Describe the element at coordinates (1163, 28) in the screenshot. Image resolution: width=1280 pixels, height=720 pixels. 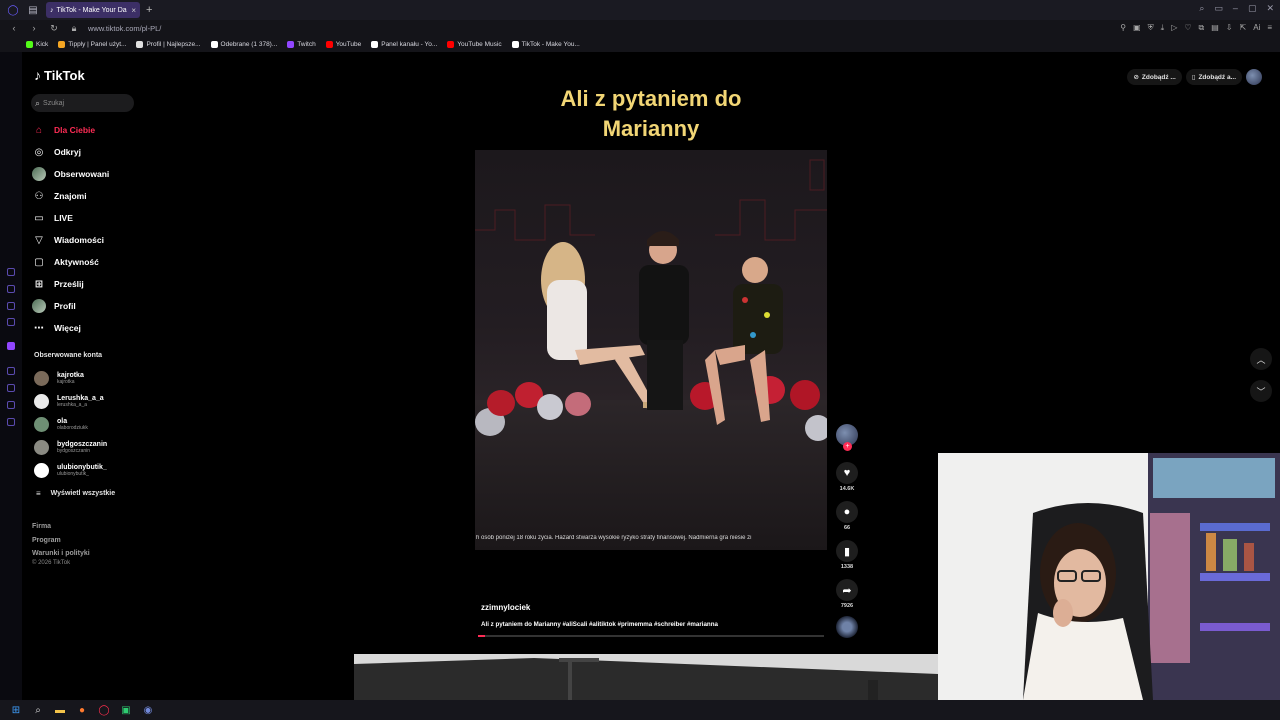
I see `download-icon: ⤓` at that location.